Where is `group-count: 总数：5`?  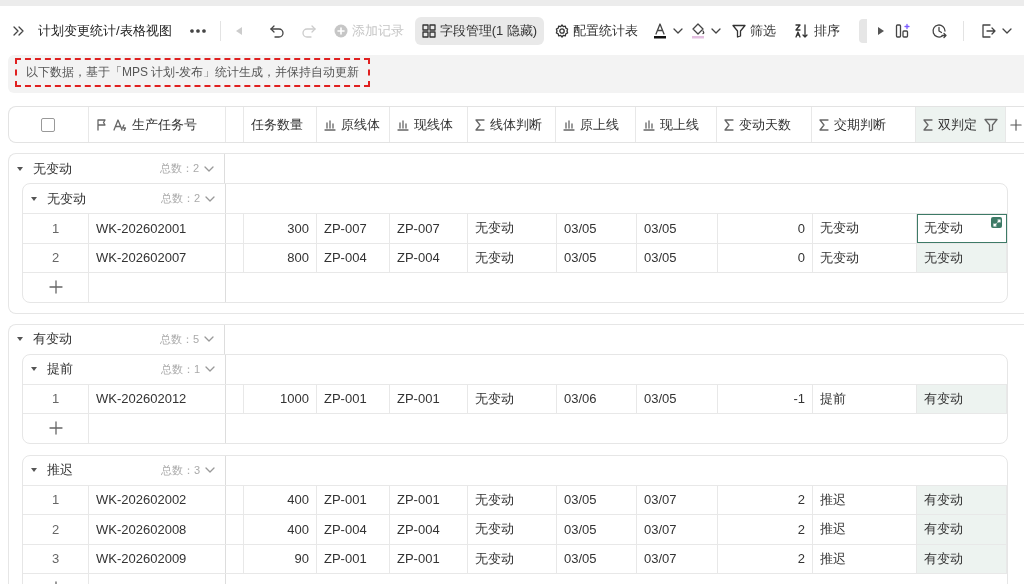 group-count: 总数：5 is located at coordinates (179, 339).